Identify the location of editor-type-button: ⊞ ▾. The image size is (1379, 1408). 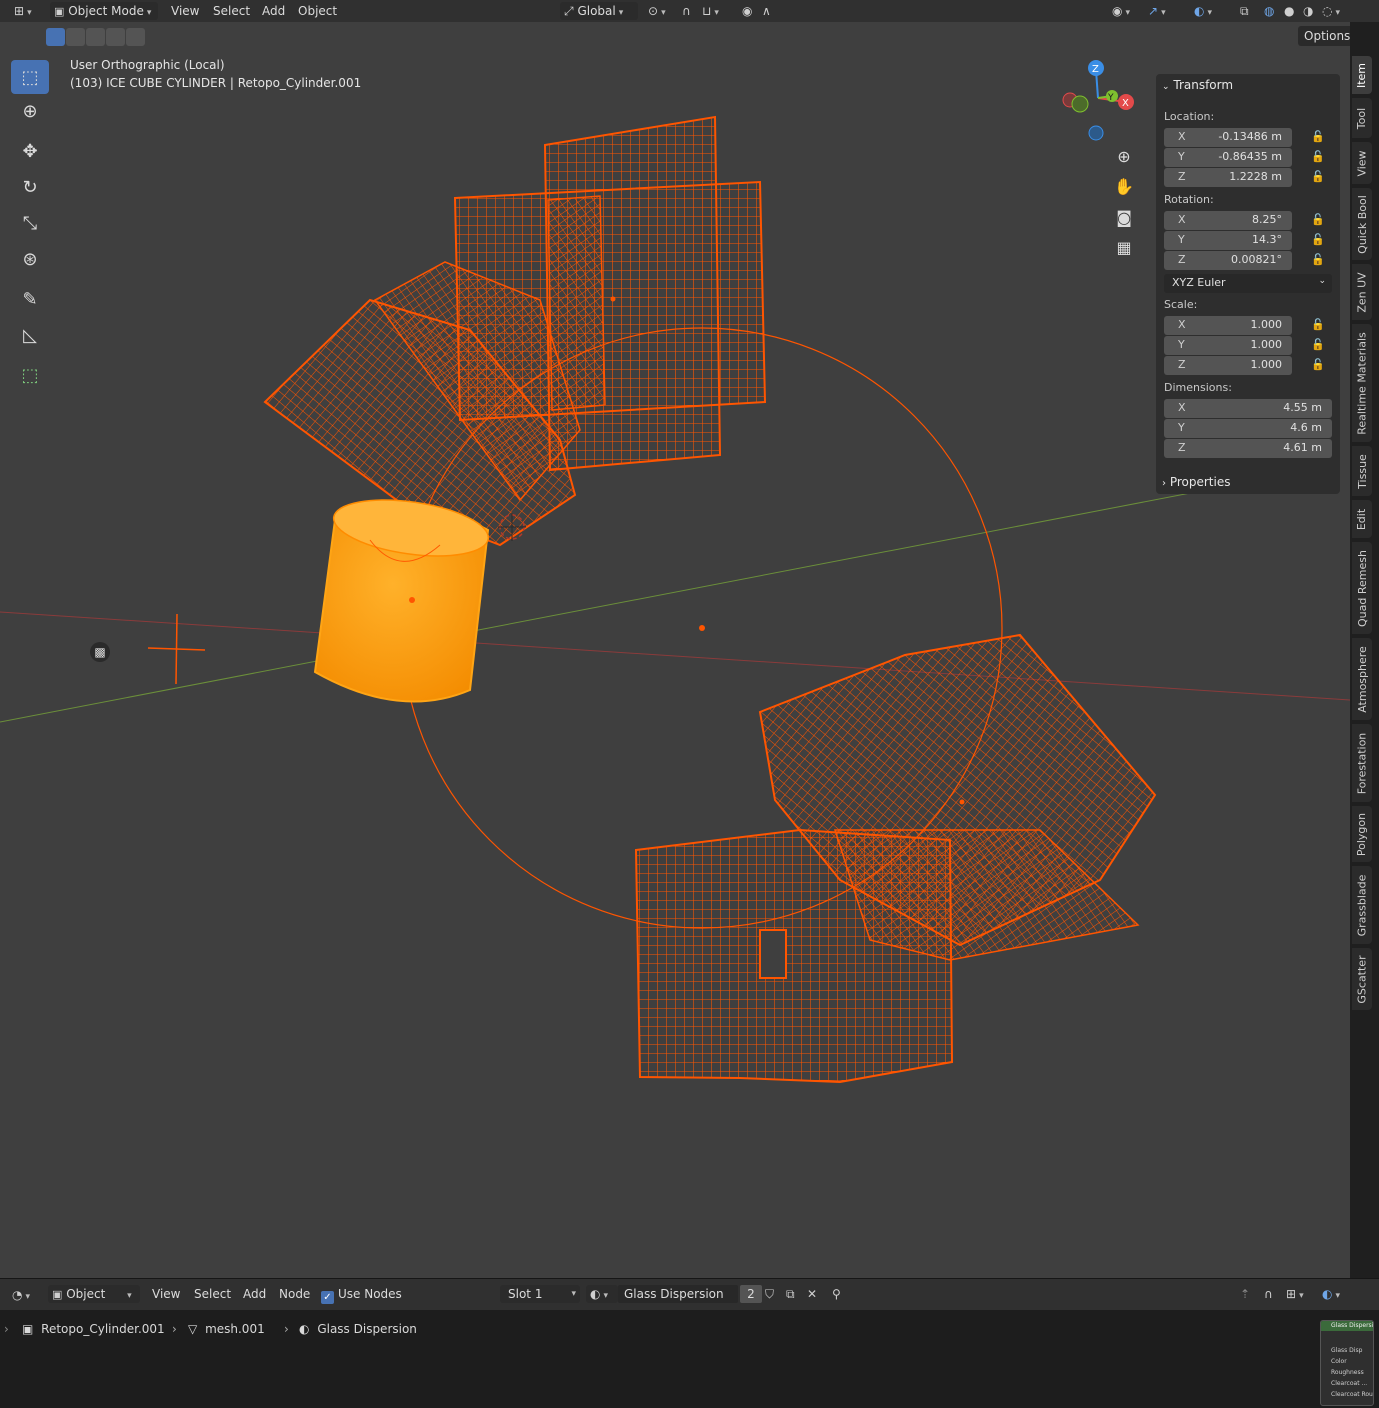
(23, 11).